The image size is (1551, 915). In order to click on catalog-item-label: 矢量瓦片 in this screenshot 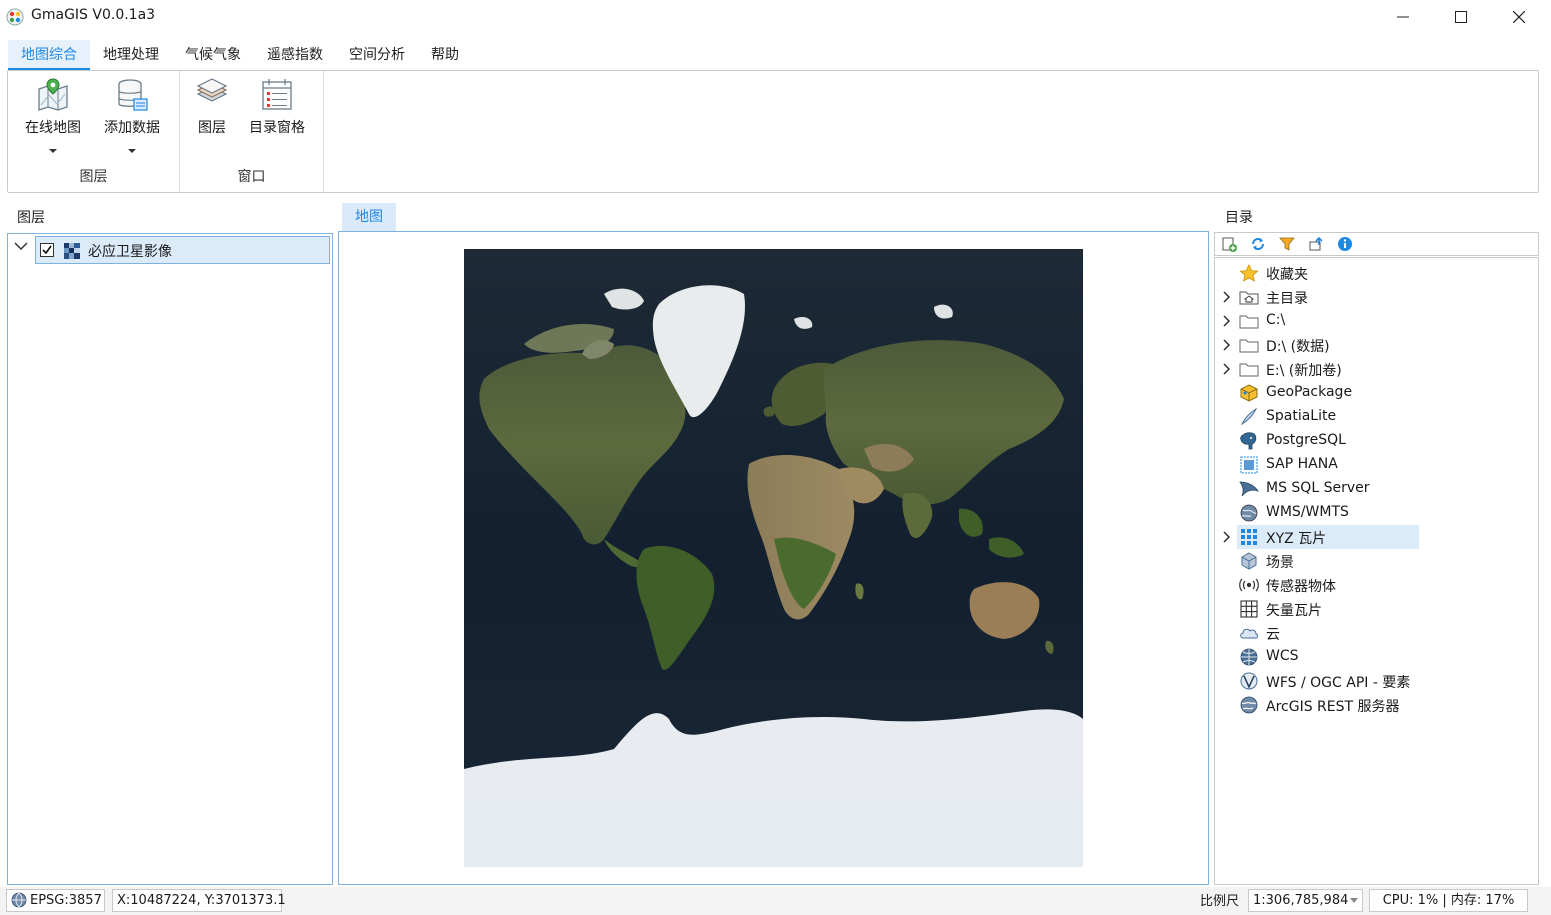, I will do `click(1294, 611)`.